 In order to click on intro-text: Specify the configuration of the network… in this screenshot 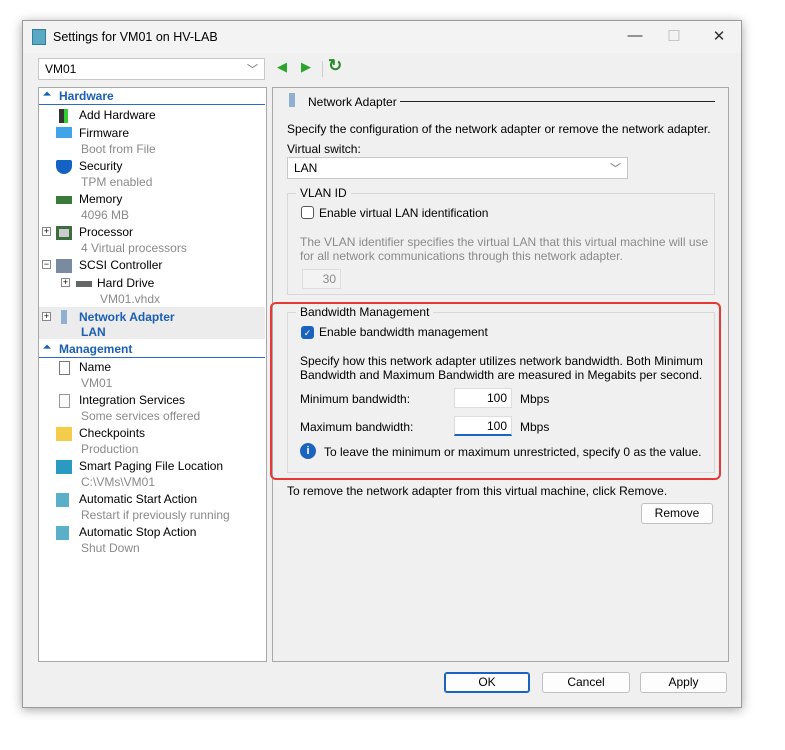, I will do `click(499, 129)`.